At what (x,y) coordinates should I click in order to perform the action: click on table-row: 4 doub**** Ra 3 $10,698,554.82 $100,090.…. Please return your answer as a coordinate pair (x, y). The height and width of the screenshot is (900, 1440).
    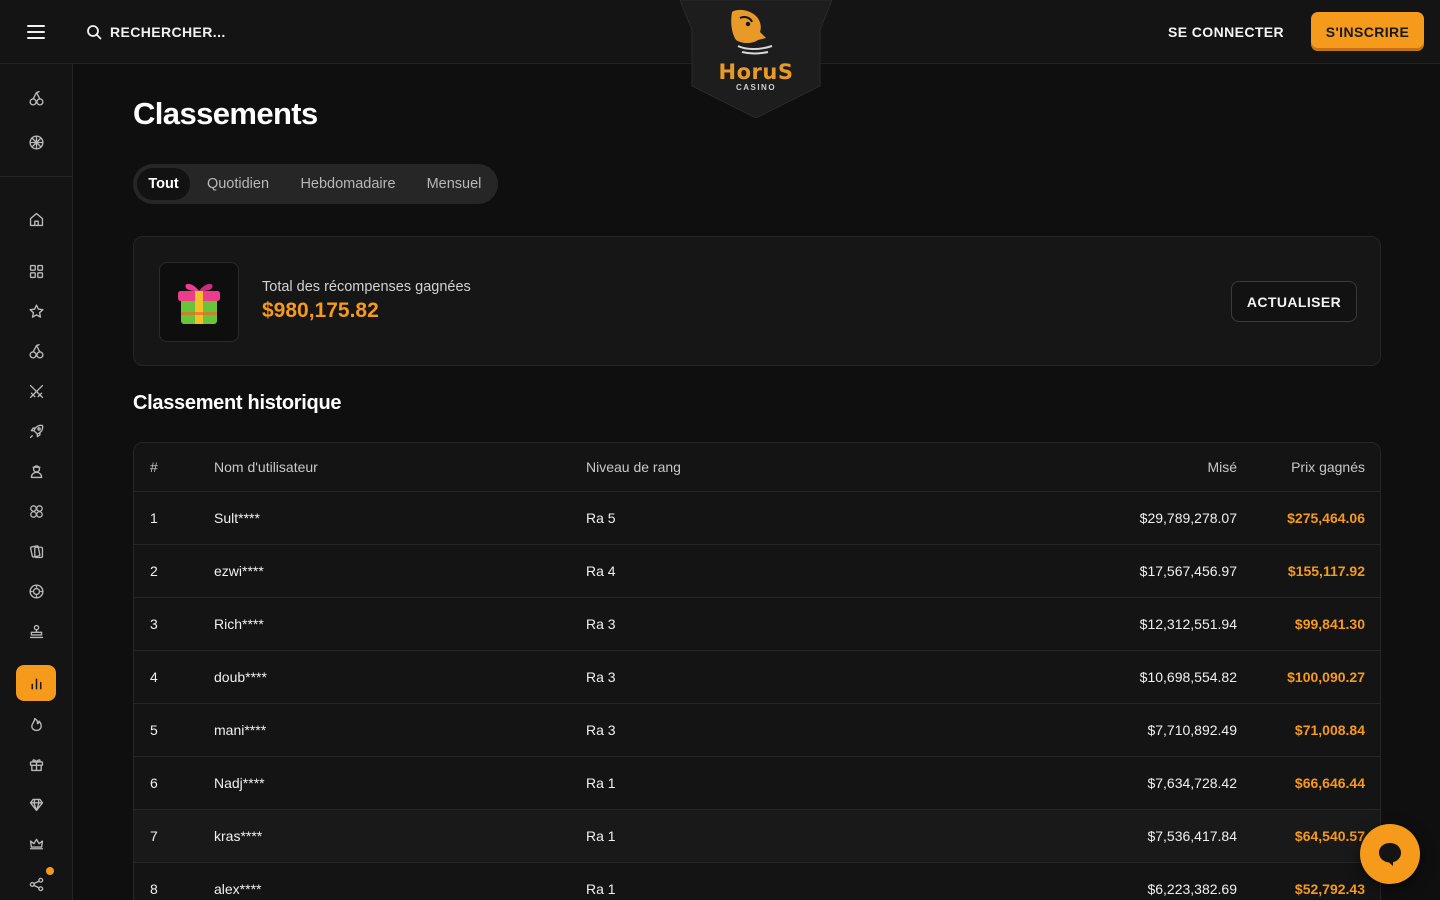
    Looking at the image, I should click on (757, 677).